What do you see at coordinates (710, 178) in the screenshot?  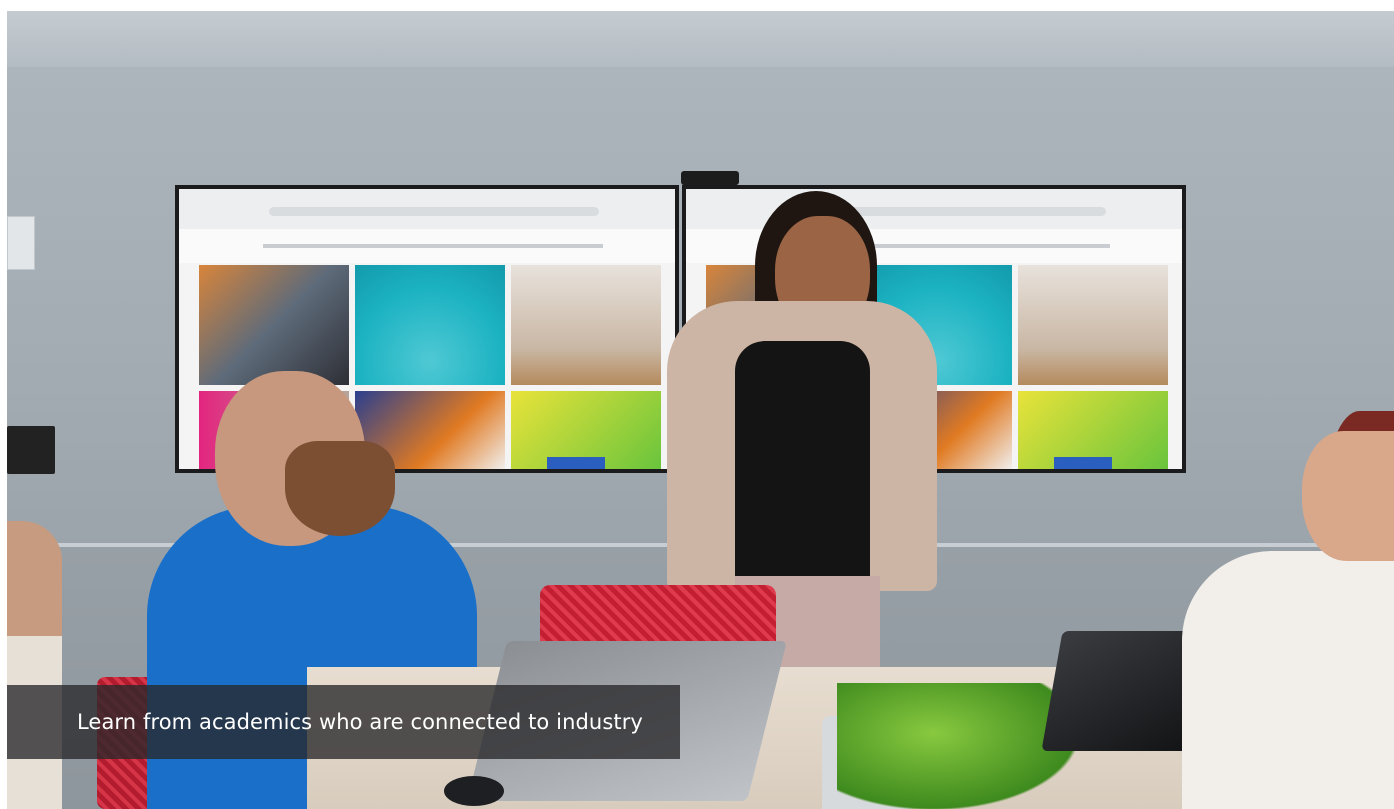 I see `webcam` at bounding box center [710, 178].